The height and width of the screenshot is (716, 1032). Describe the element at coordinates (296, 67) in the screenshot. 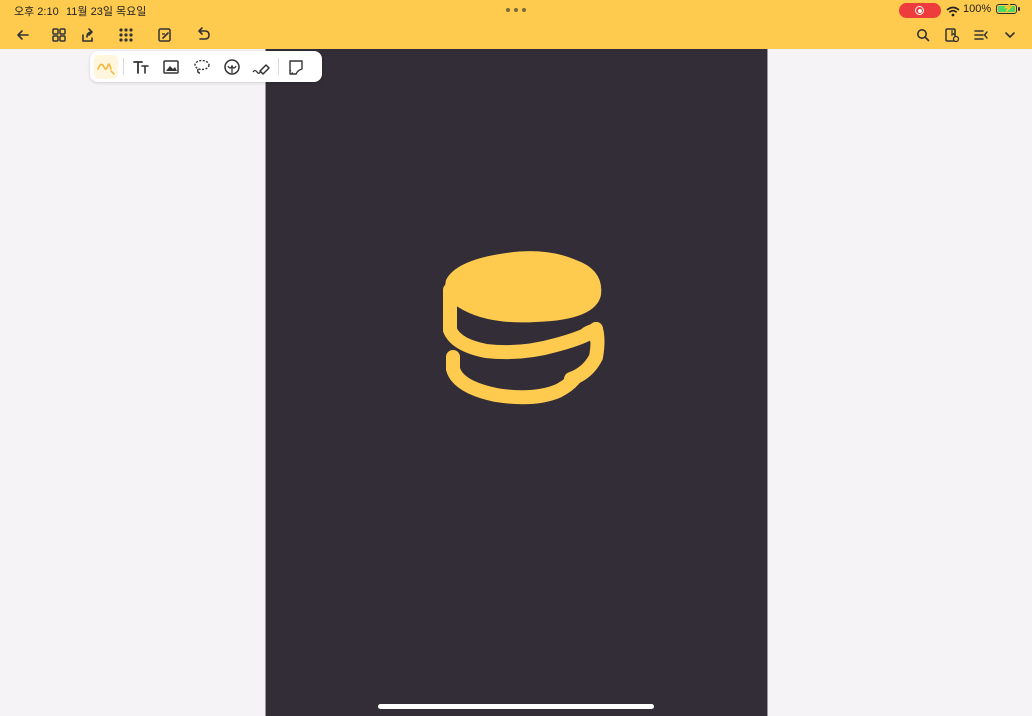

I see `shape-select-tool-icon` at that location.